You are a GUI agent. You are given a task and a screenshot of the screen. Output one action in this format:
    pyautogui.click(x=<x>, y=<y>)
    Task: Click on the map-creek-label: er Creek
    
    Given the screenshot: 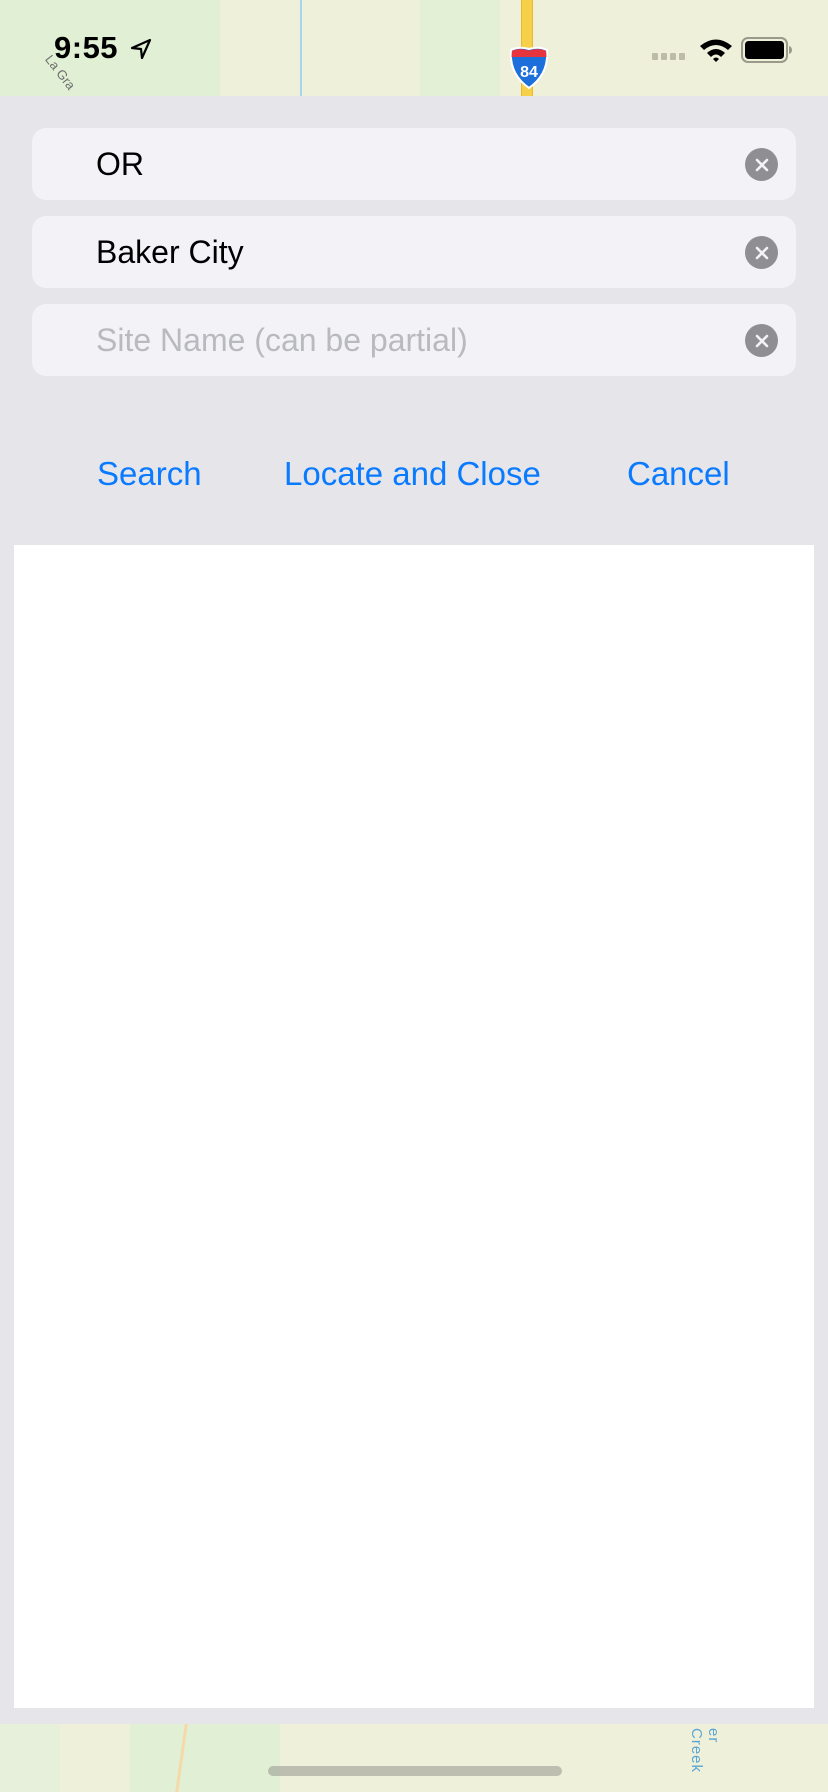 What is the action you would take?
    pyautogui.click(x=705, y=1751)
    